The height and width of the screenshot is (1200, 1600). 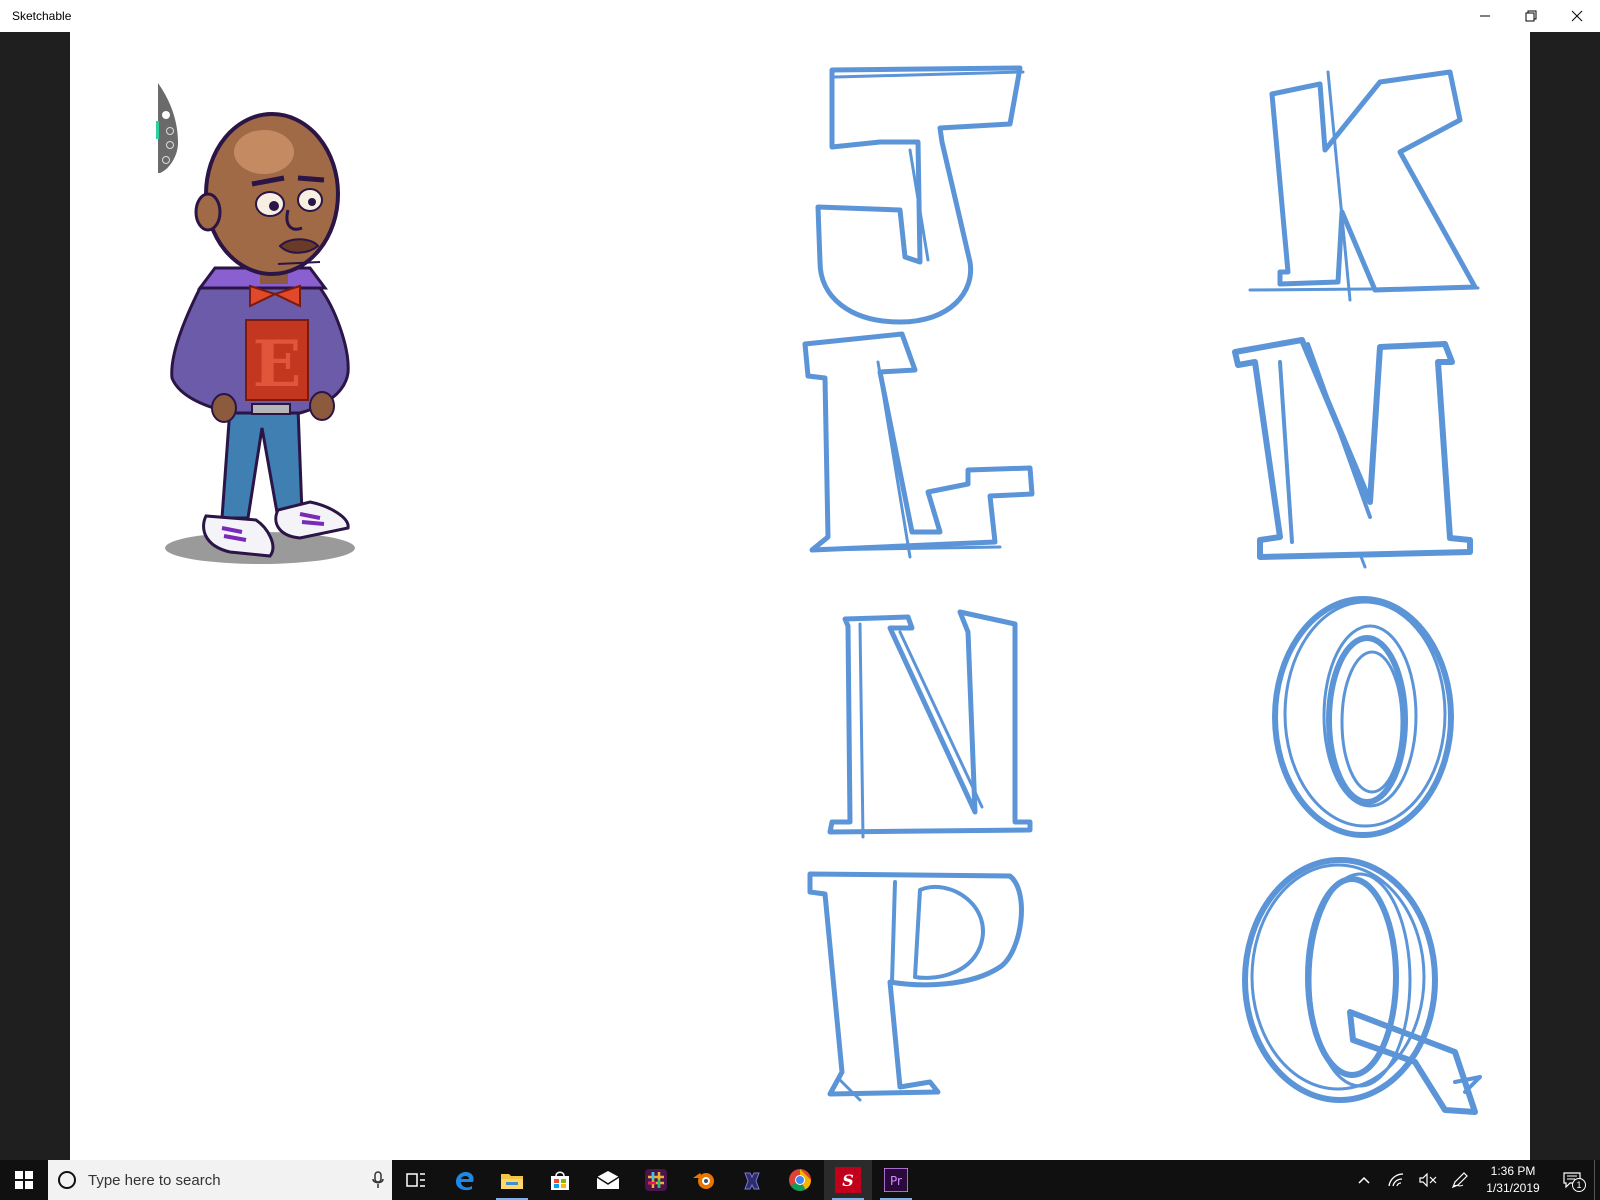 I want to click on letter-o-sketch, so click(x=1363, y=717).